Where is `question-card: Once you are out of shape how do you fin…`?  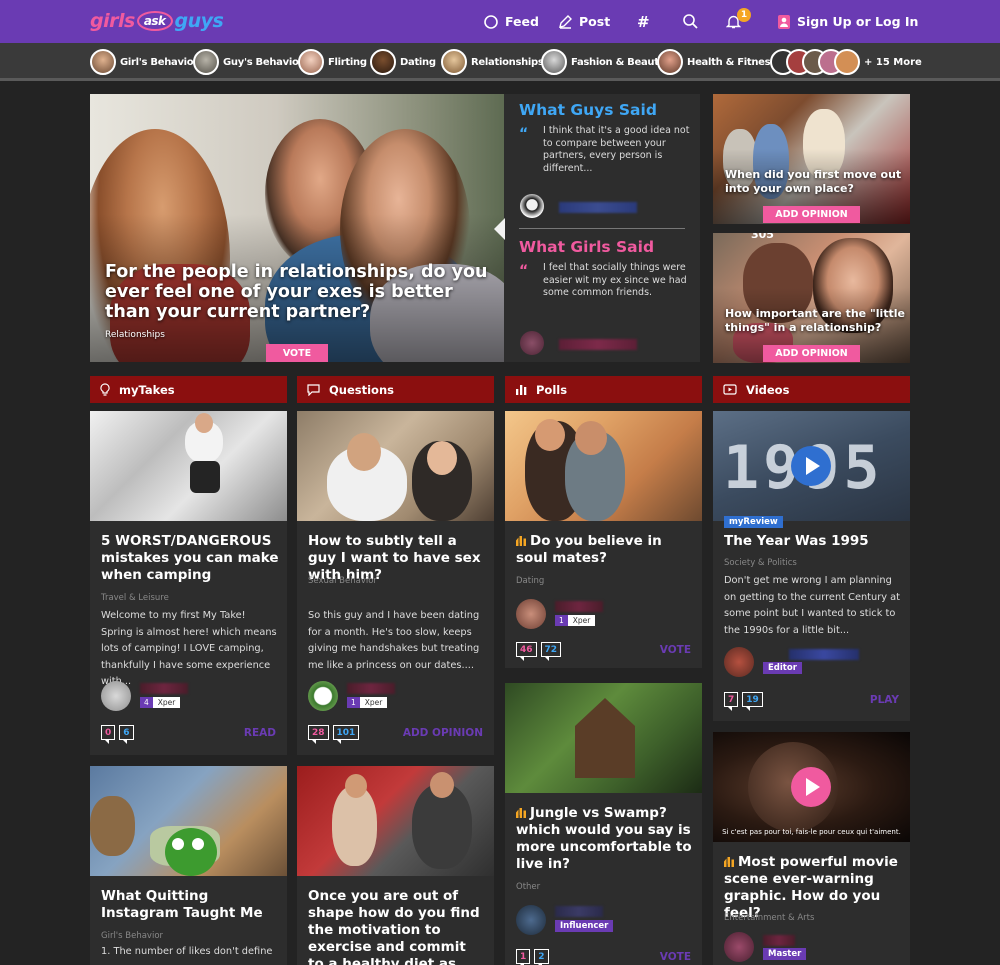
question-card: Once you are out of shape how do you fin… is located at coordinates (395, 865).